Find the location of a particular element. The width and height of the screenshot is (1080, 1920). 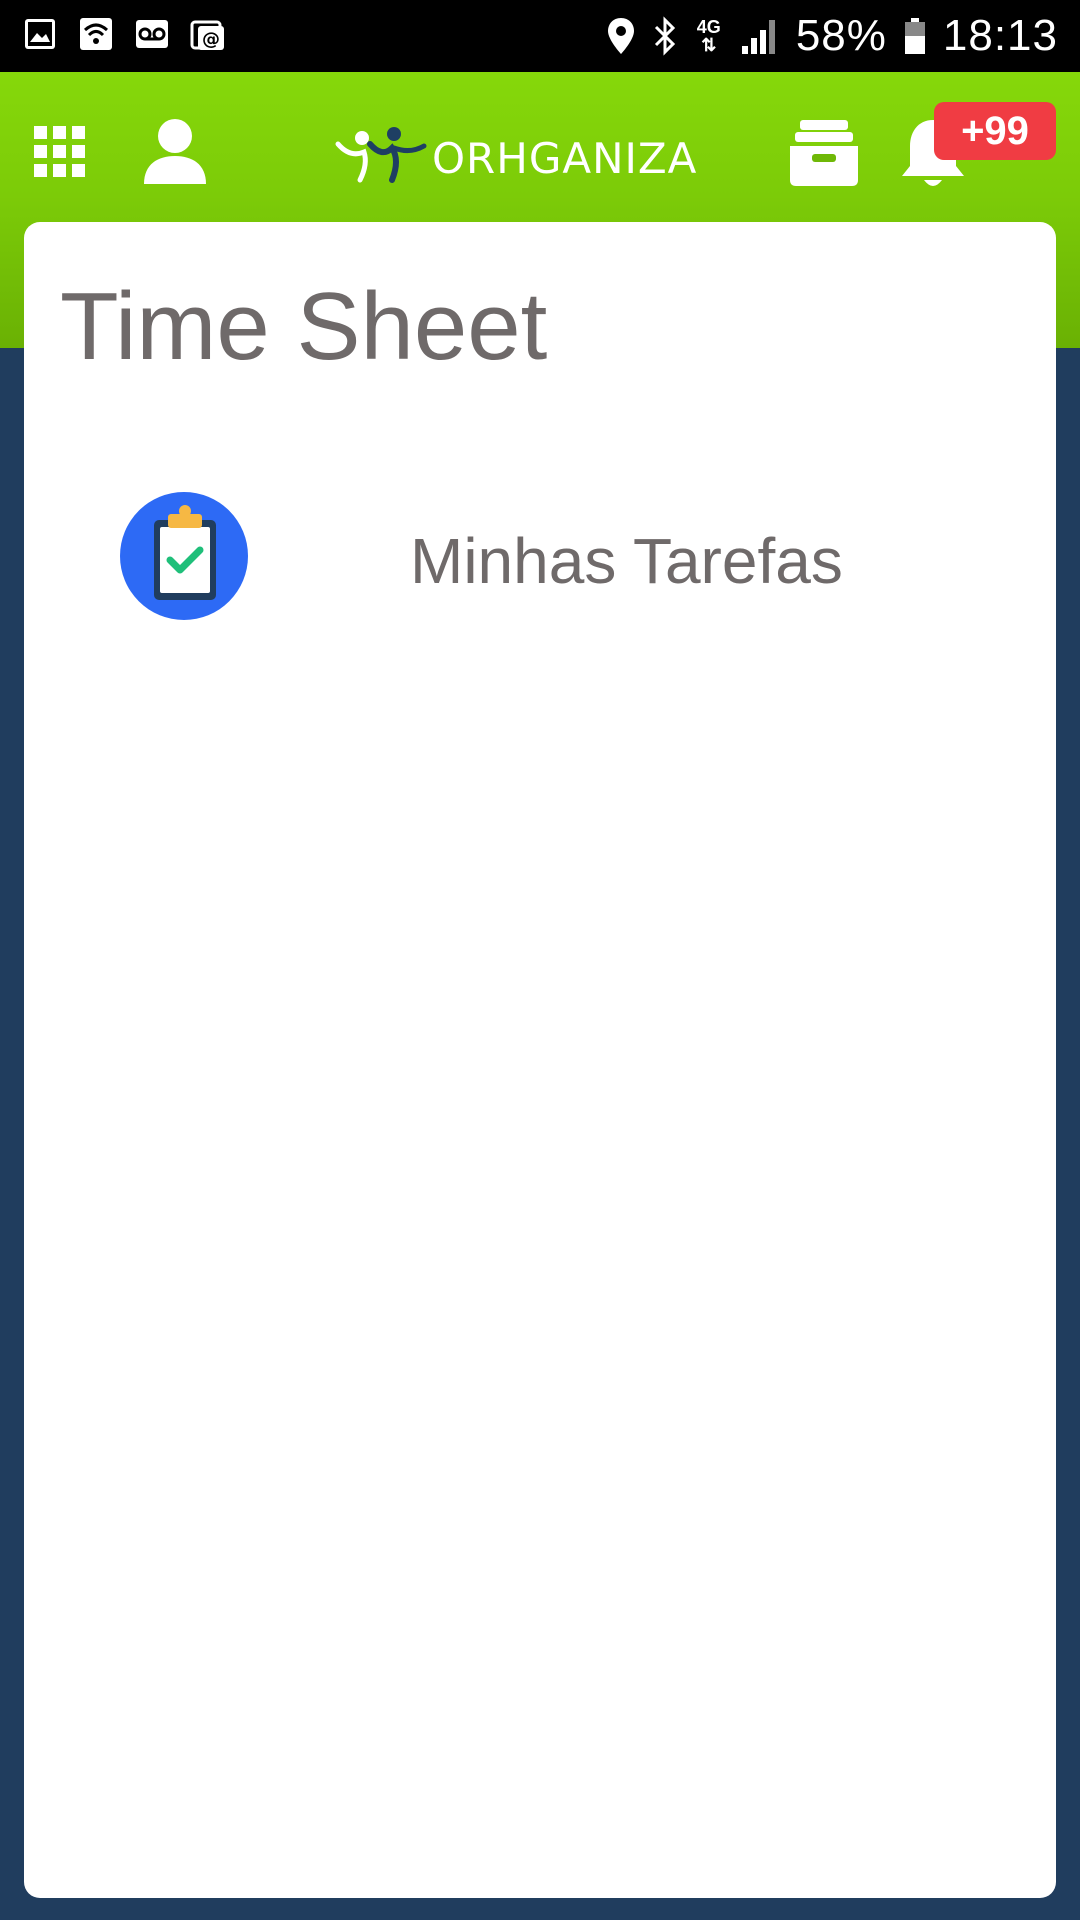

inbox-icon is located at coordinates (824, 153).